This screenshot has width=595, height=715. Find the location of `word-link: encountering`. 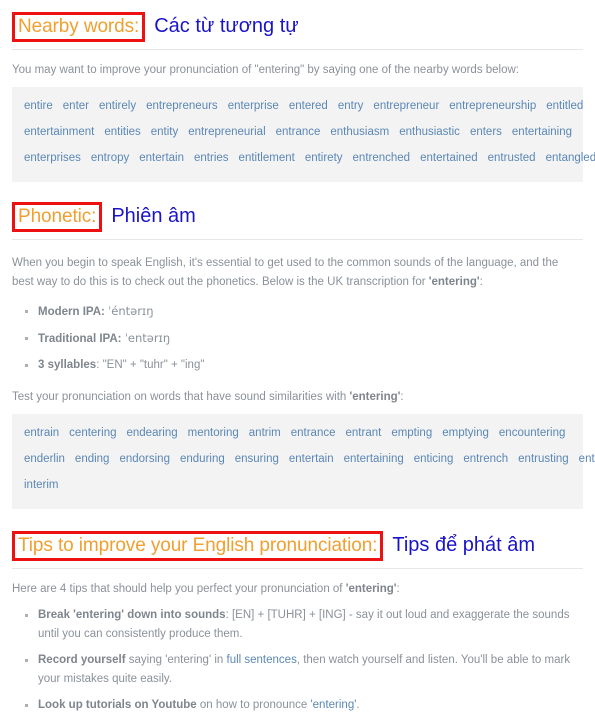

word-link: encountering is located at coordinates (532, 433).